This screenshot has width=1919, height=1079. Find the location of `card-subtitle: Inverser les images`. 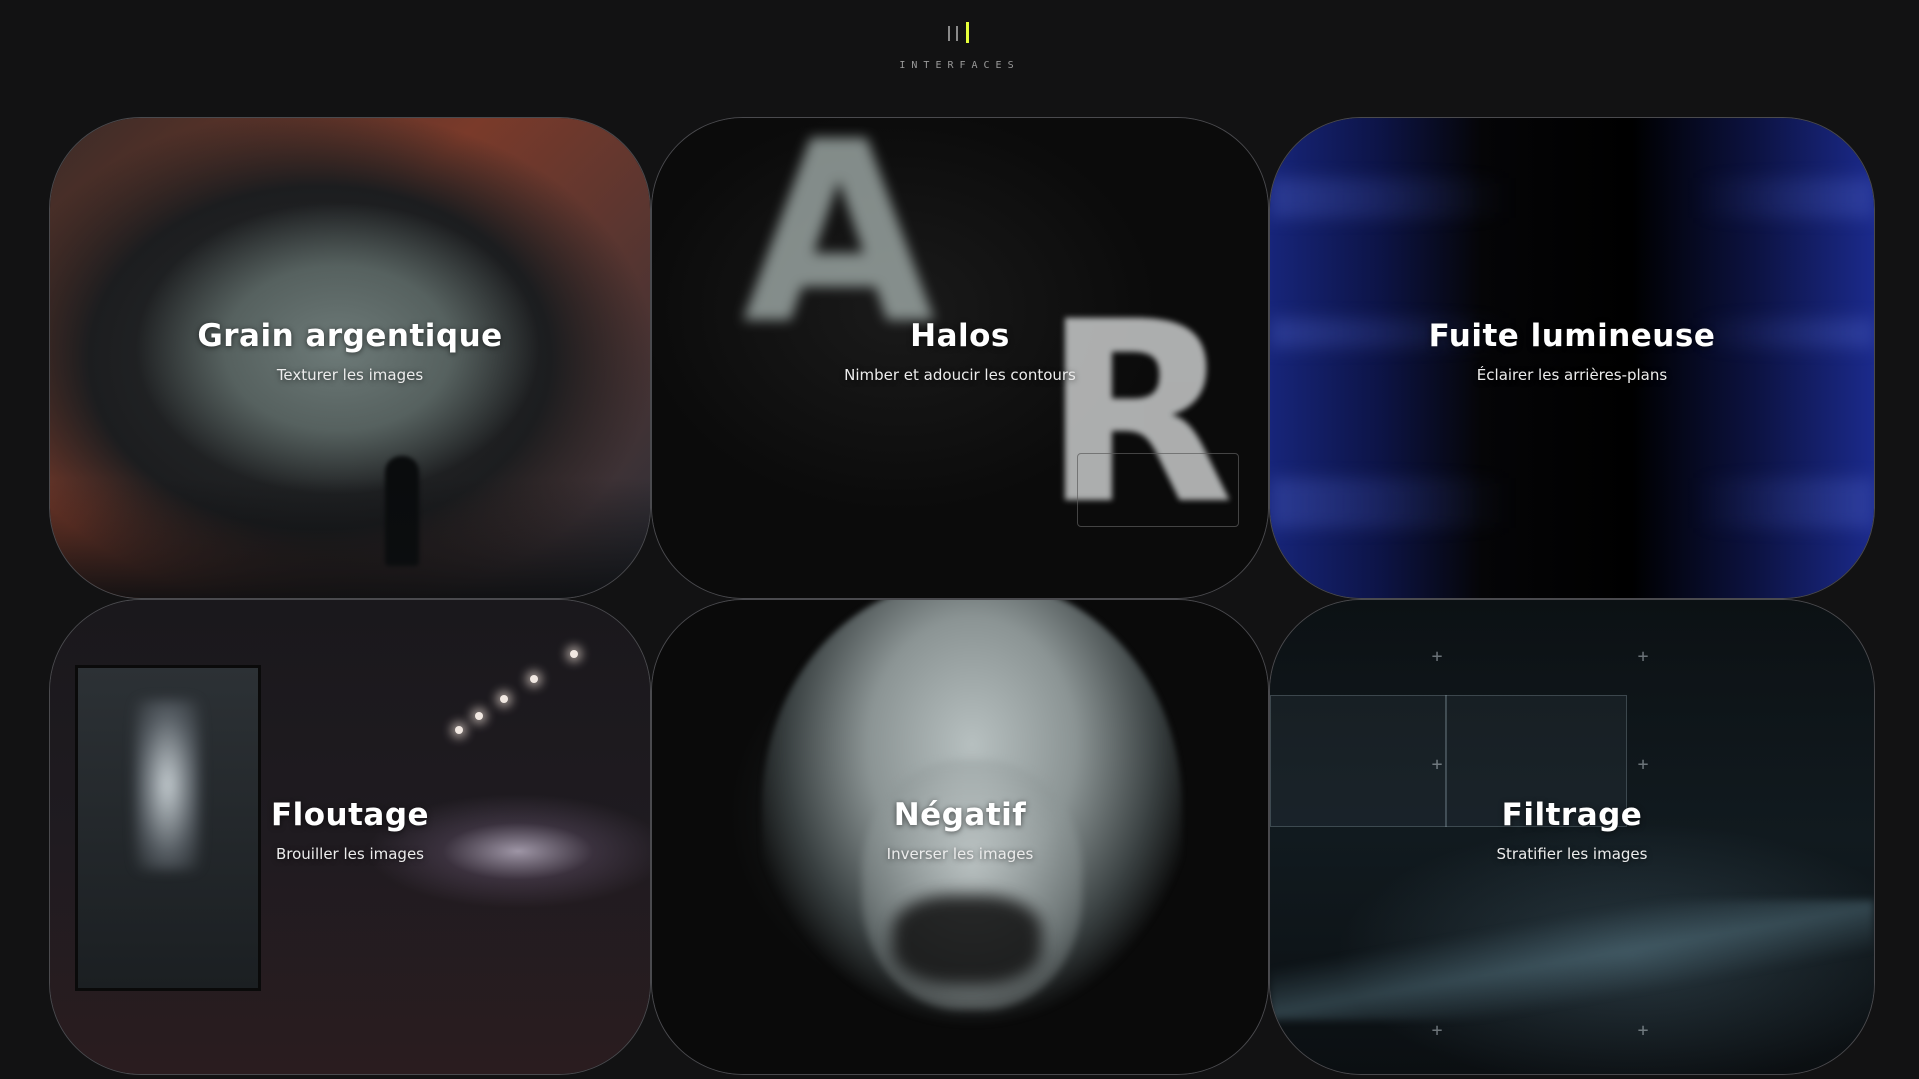

card-subtitle: Inverser les images is located at coordinates (960, 854).